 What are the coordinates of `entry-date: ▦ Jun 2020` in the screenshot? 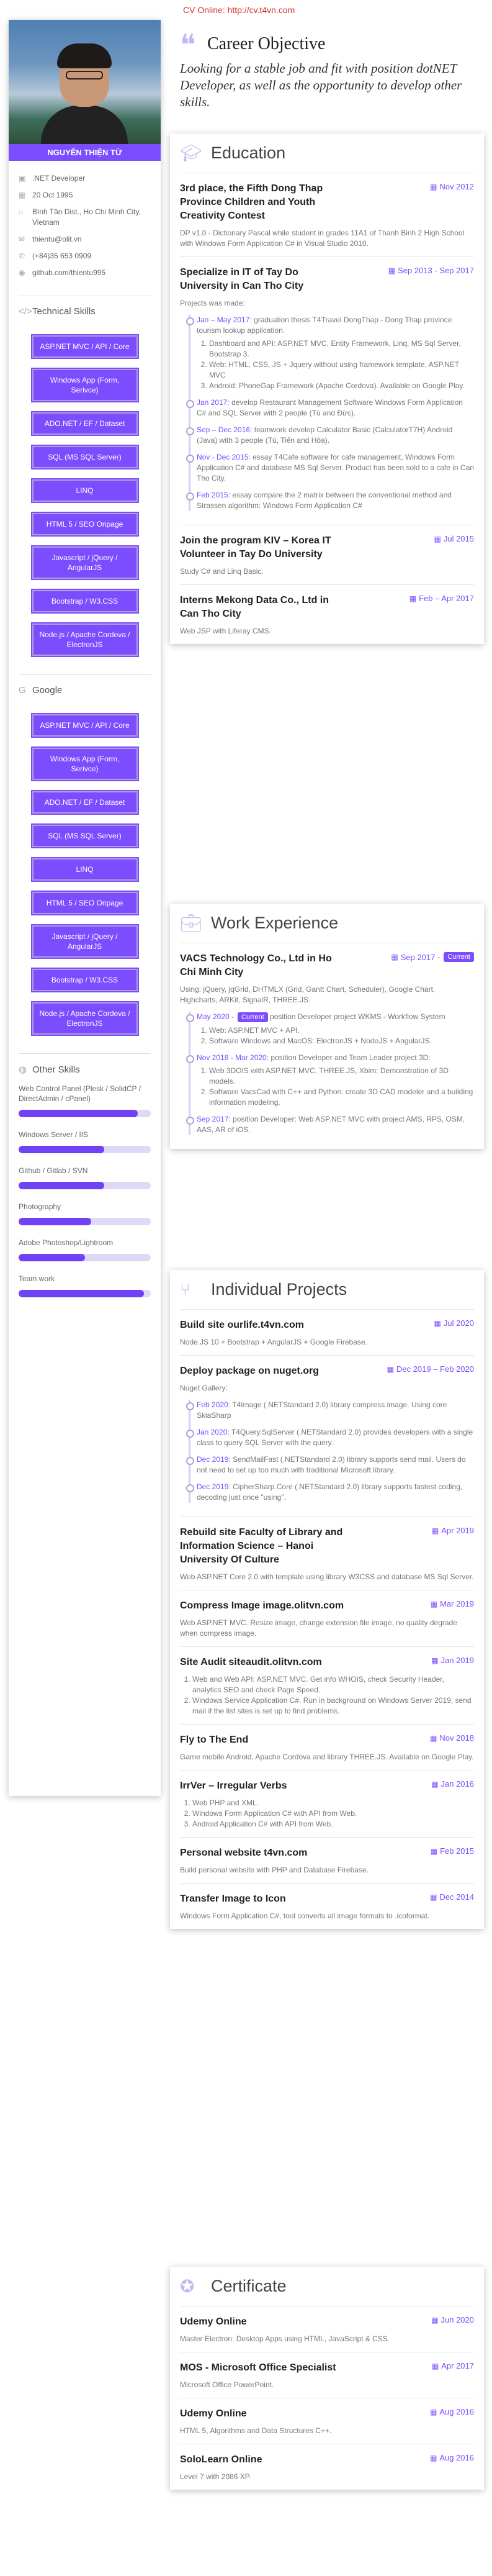 It's located at (452, 2319).